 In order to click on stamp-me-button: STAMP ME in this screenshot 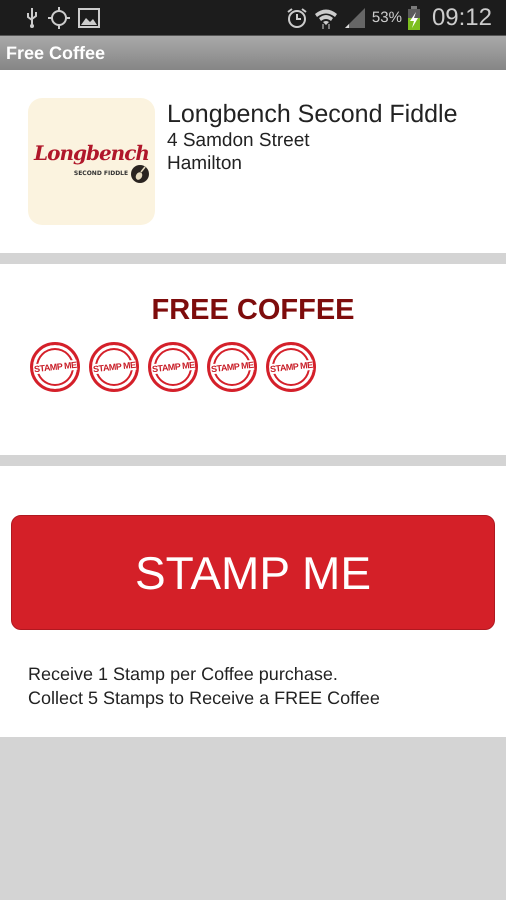, I will do `click(253, 572)`.